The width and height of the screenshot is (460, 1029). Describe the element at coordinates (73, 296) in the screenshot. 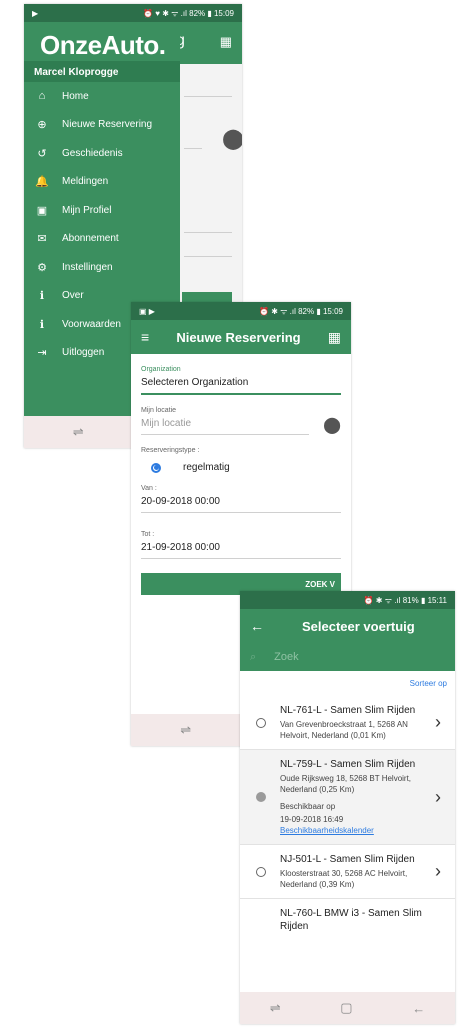

I see `drawer-item-label: Over` at that location.